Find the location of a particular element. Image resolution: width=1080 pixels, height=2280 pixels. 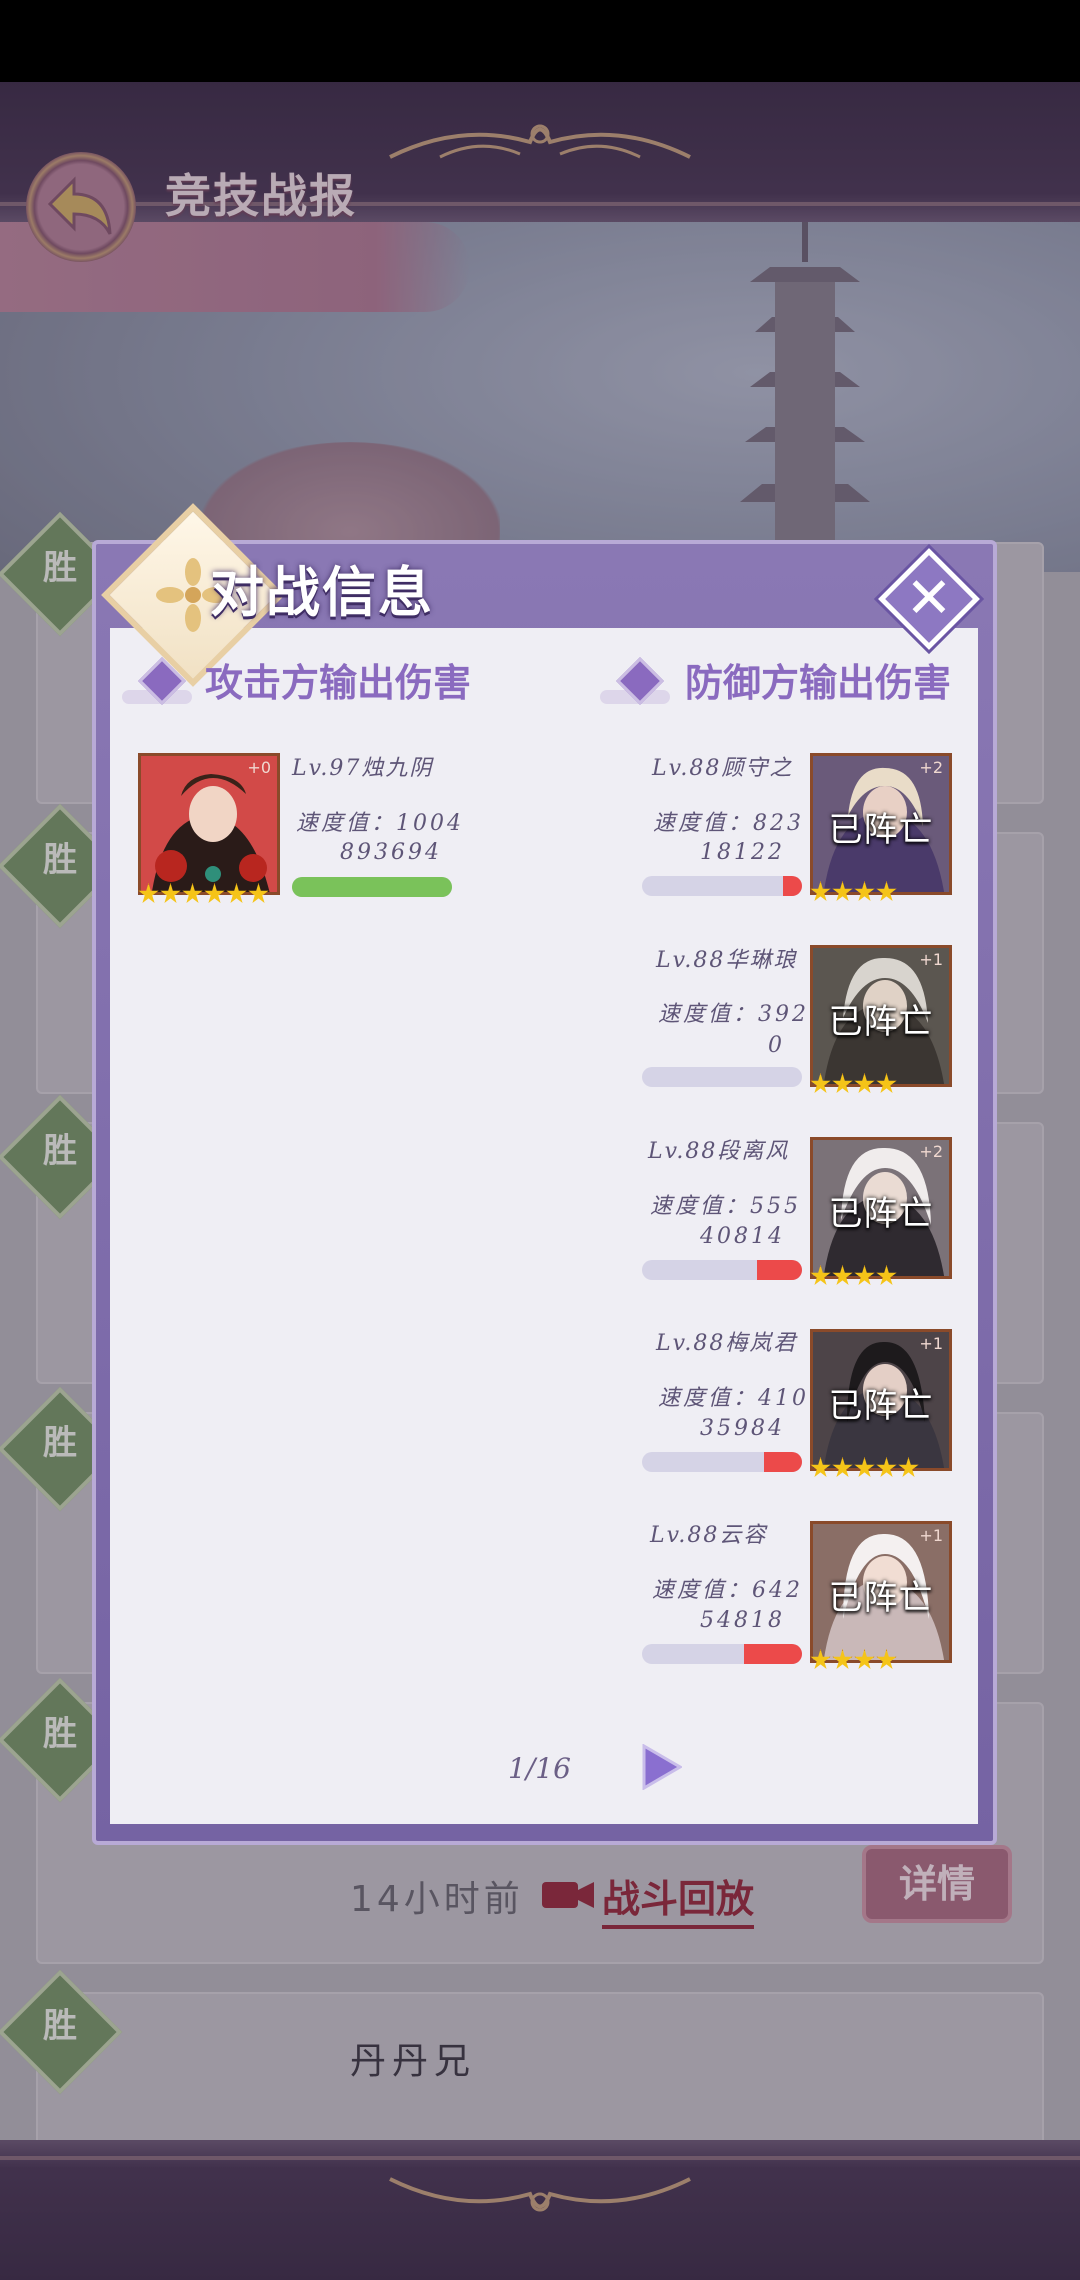

attacker-name: Lv.97烛九阴 is located at coordinates (363, 768).